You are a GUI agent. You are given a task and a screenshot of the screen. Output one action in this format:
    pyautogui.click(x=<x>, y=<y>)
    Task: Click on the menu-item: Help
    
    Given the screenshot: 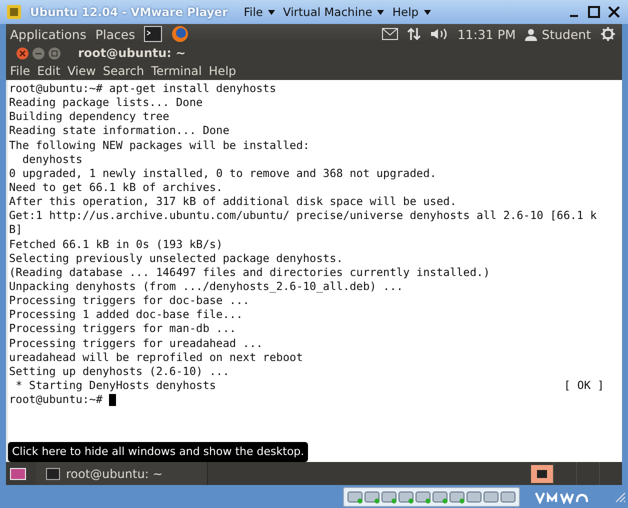 What is the action you would take?
    pyautogui.click(x=222, y=71)
    